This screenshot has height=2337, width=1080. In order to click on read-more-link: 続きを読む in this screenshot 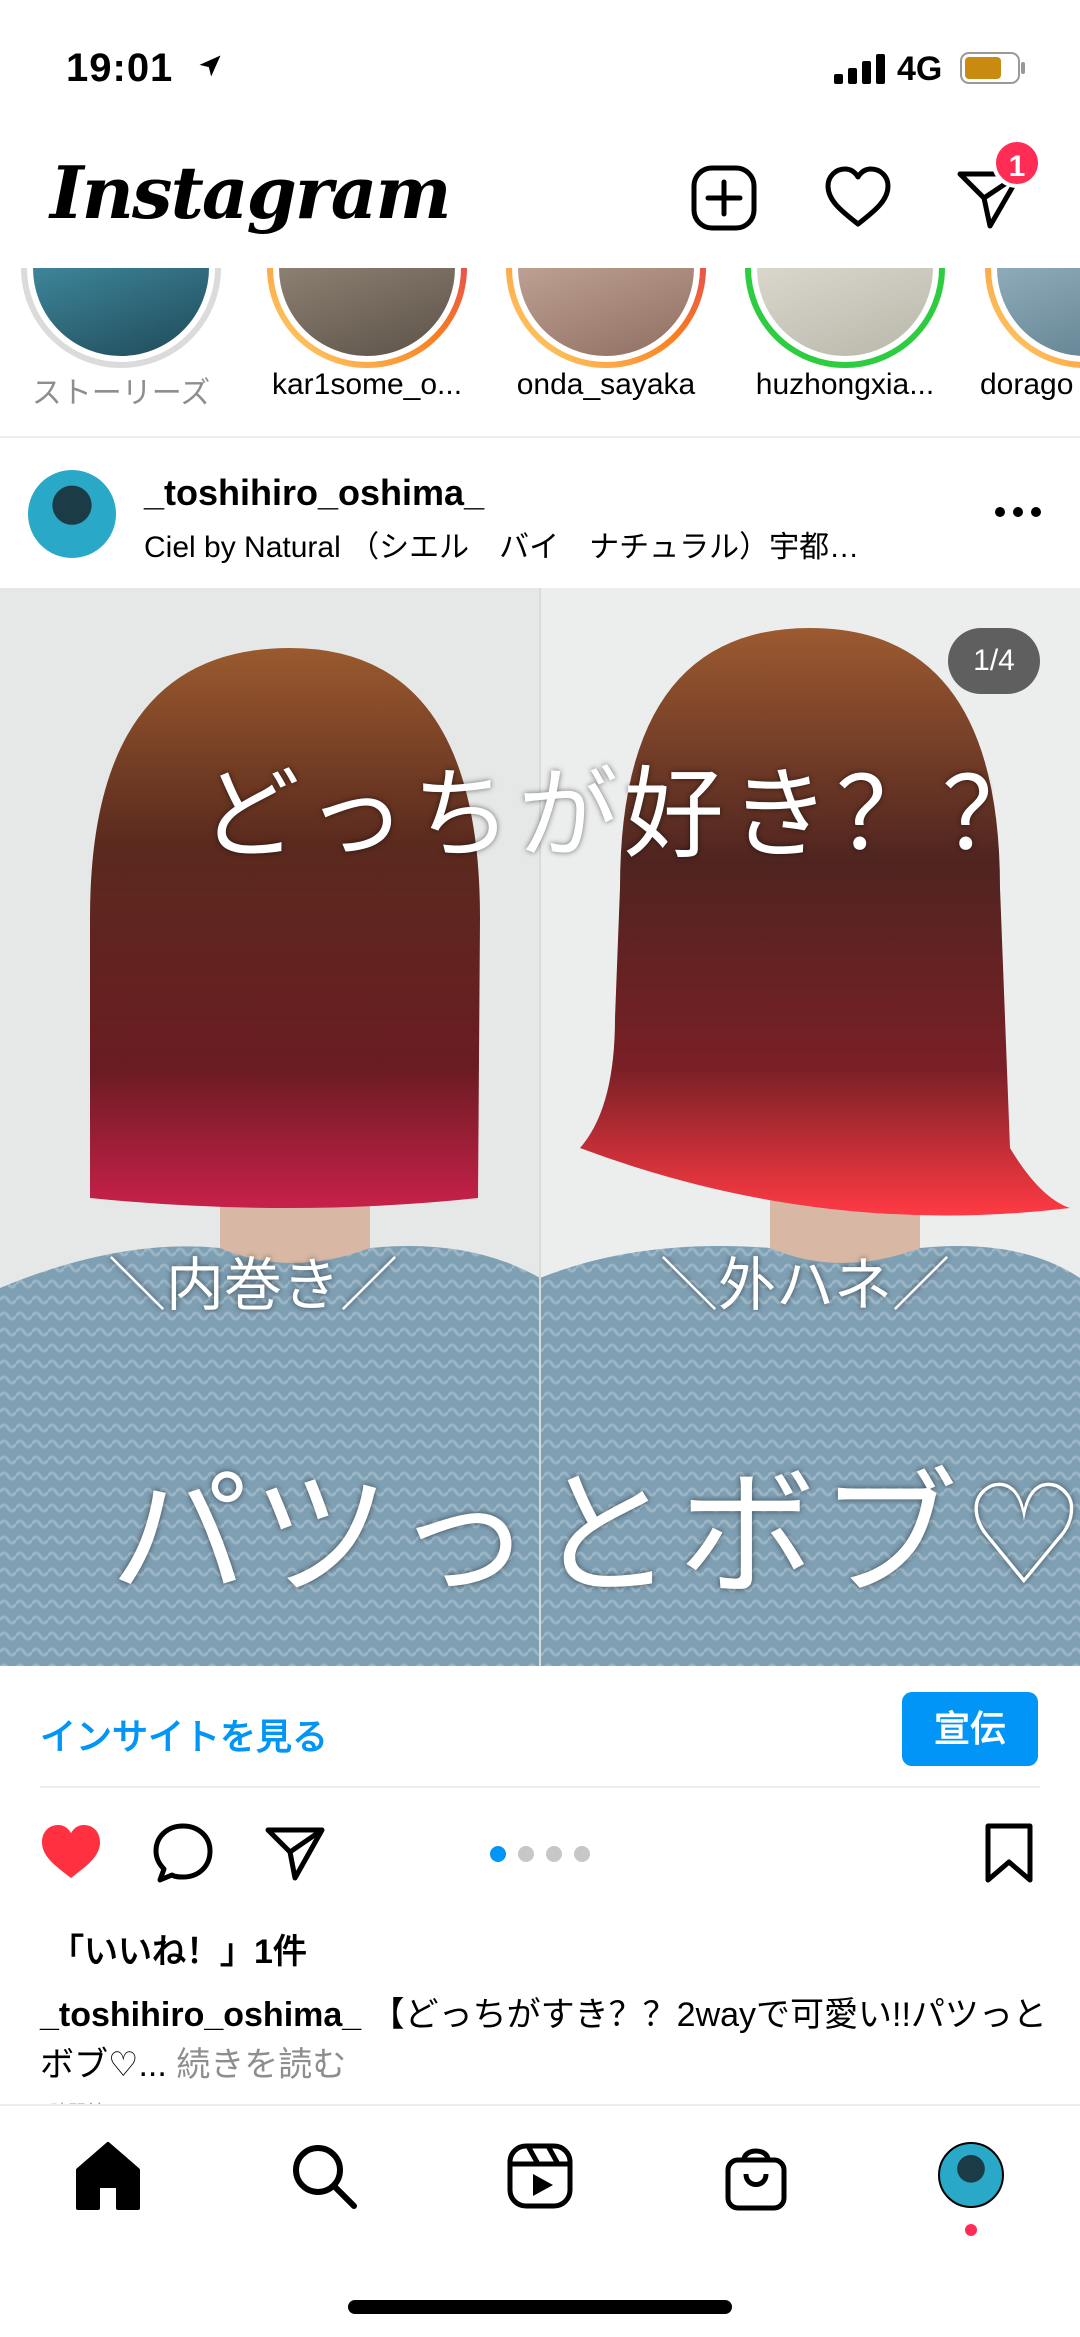, I will do `click(261, 2065)`.